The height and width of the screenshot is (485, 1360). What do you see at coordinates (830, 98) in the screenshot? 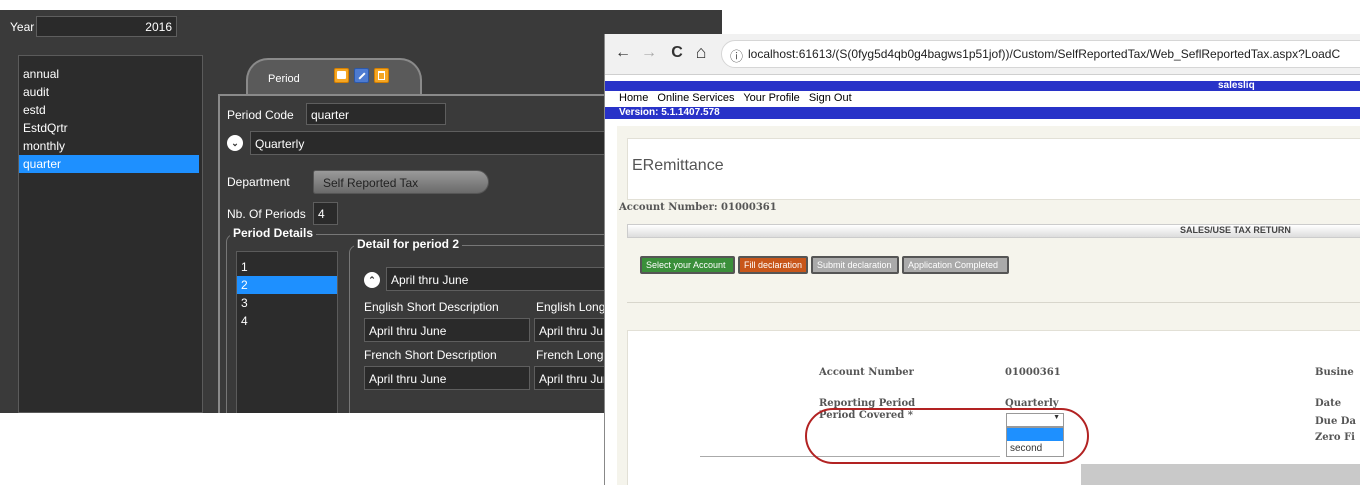
I see `menu-sign-out: Sign Out` at bounding box center [830, 98].